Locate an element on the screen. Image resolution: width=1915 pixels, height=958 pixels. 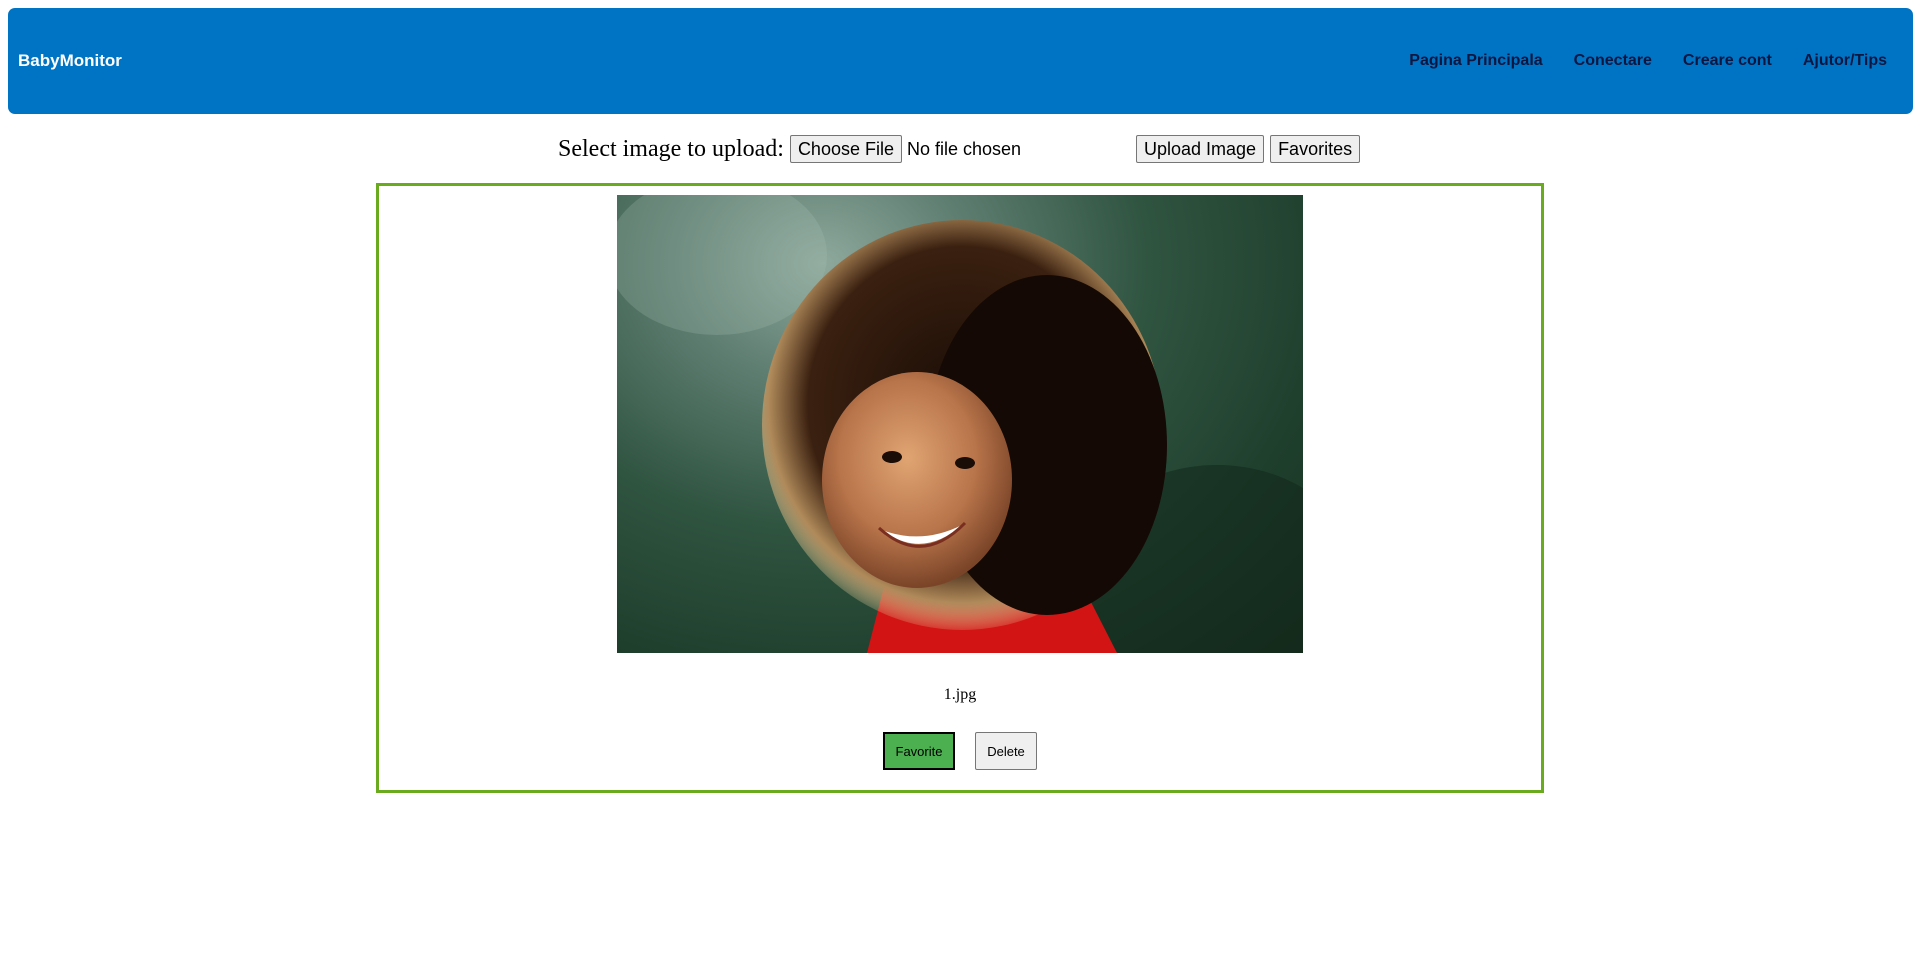
delete-button: Delete is located at coordinates (1006, 751).